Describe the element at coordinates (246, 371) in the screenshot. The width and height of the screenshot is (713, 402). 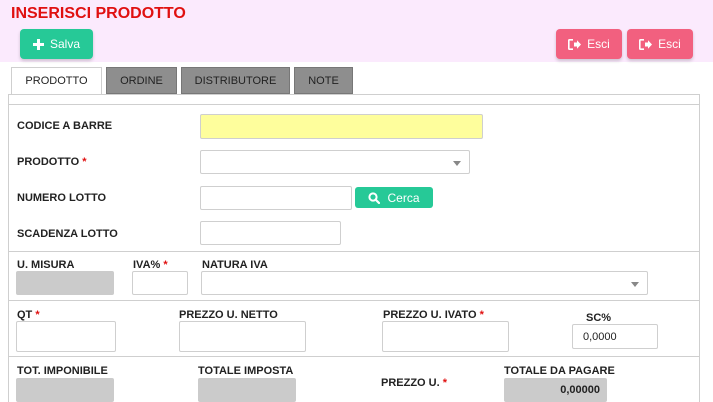
I see `tax-total-label: TOTALE IMPOSTA` at that location.